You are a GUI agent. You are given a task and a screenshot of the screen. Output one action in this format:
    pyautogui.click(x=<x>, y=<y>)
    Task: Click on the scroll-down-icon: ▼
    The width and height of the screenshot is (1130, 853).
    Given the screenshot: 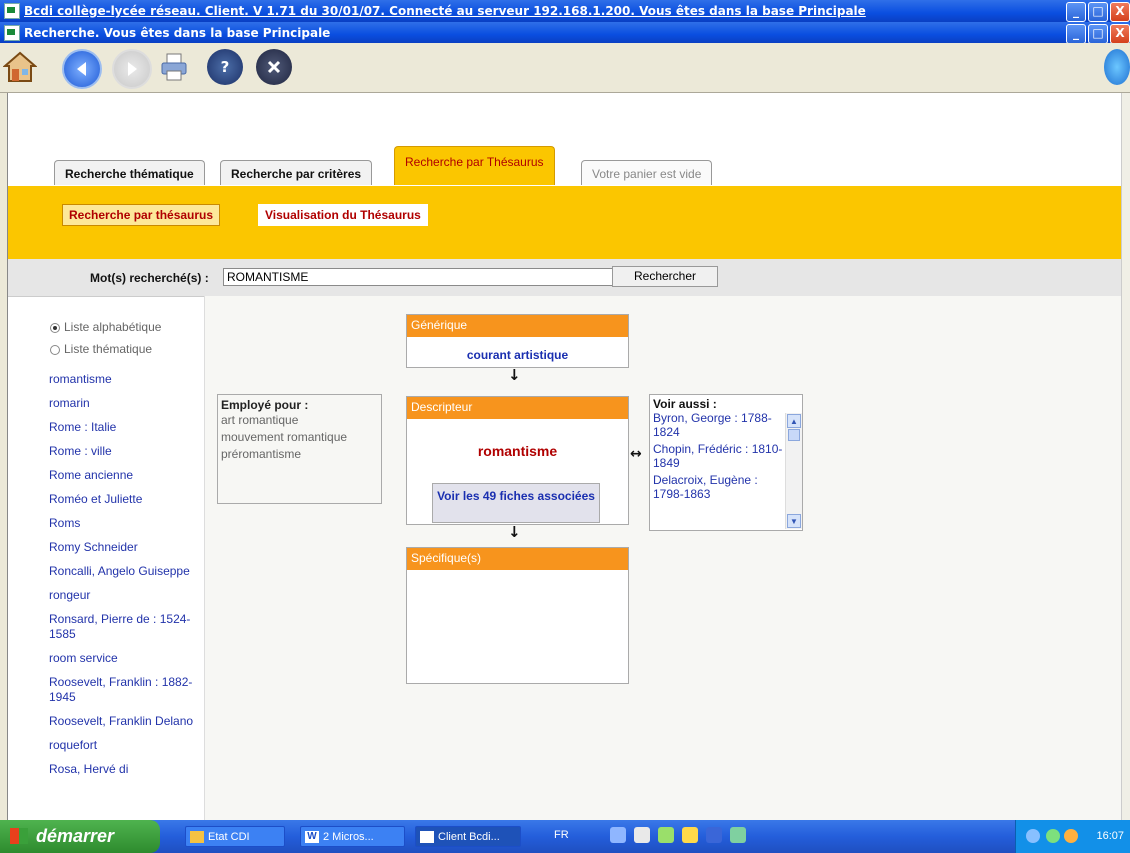 What is the action you would take?
    pyautogui.click(x=794, y=521)
    